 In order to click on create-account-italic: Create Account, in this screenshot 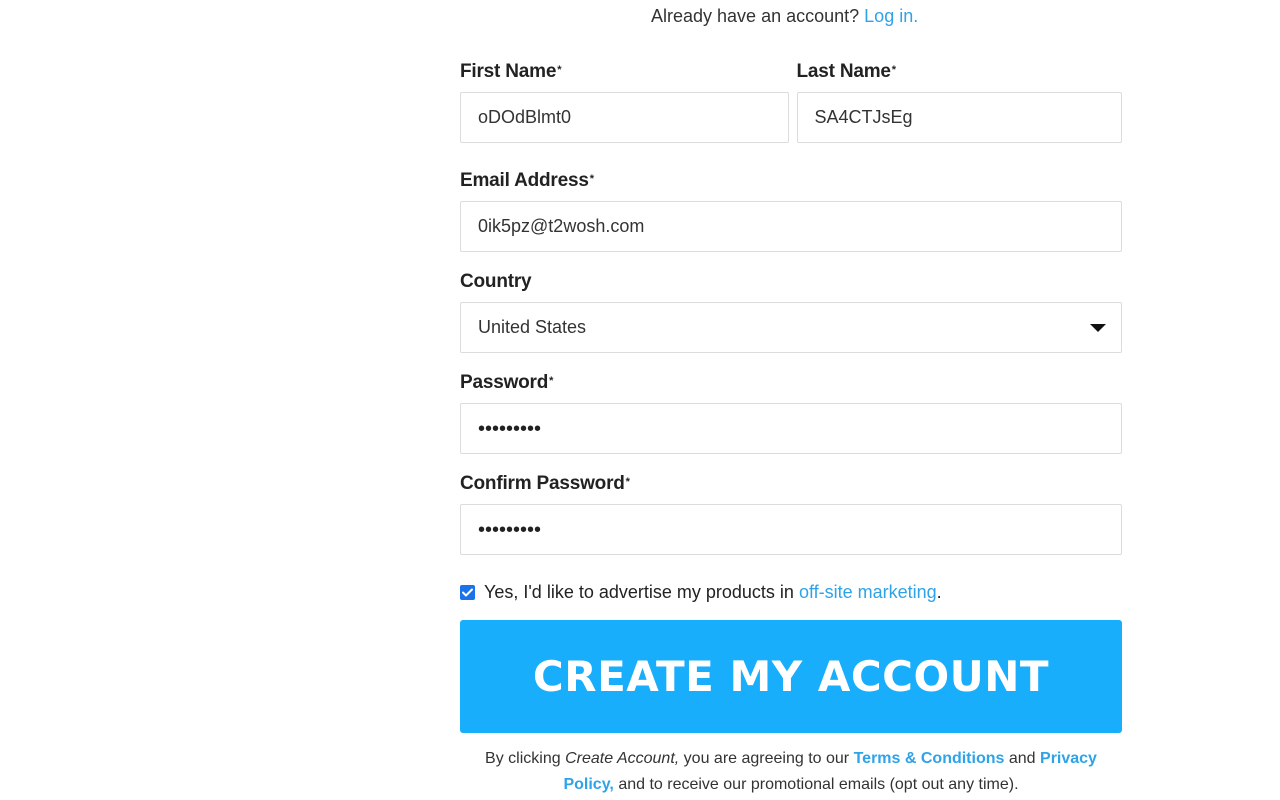, I will do `click(622, 758)`.